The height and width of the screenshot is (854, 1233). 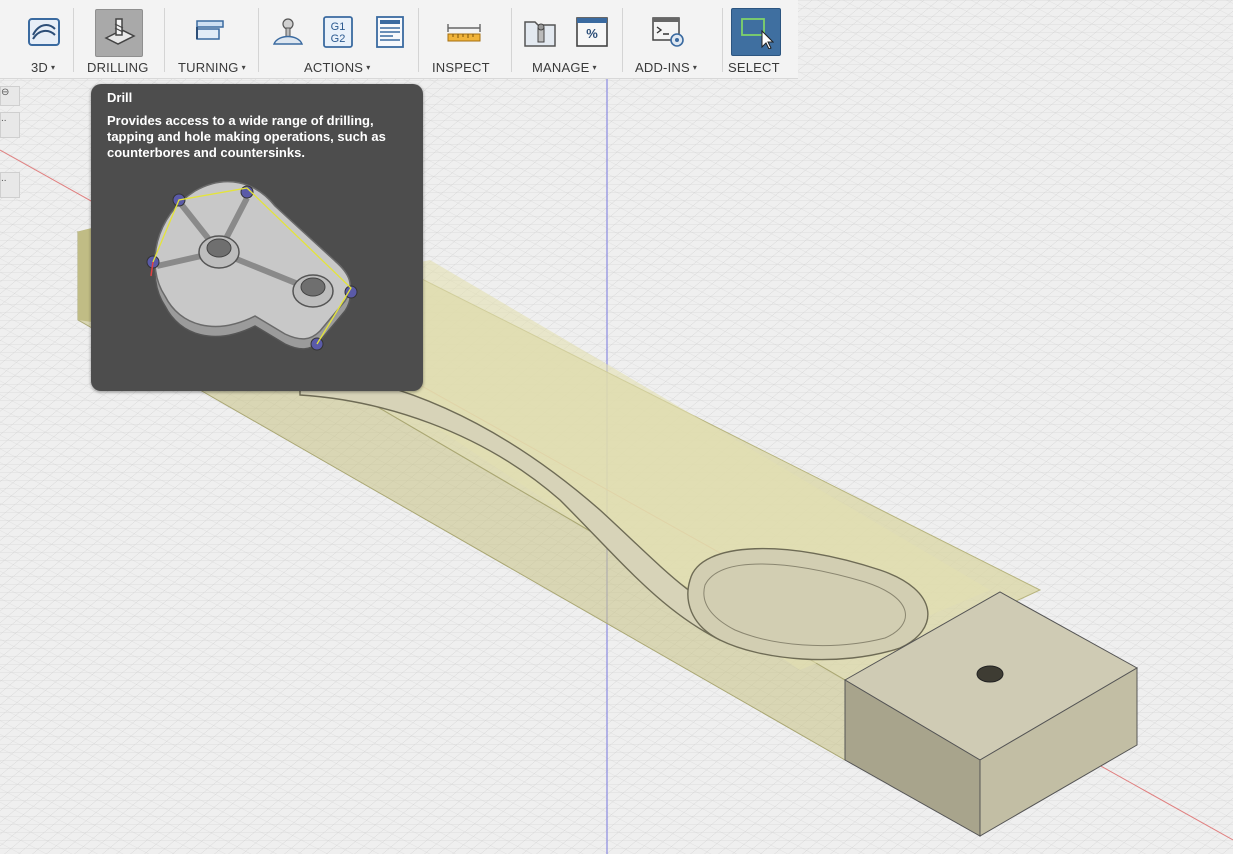 What do you see at coordinates (756, 32) in the screenshot?
I see `select-icon` at bounding box center [756, 32].